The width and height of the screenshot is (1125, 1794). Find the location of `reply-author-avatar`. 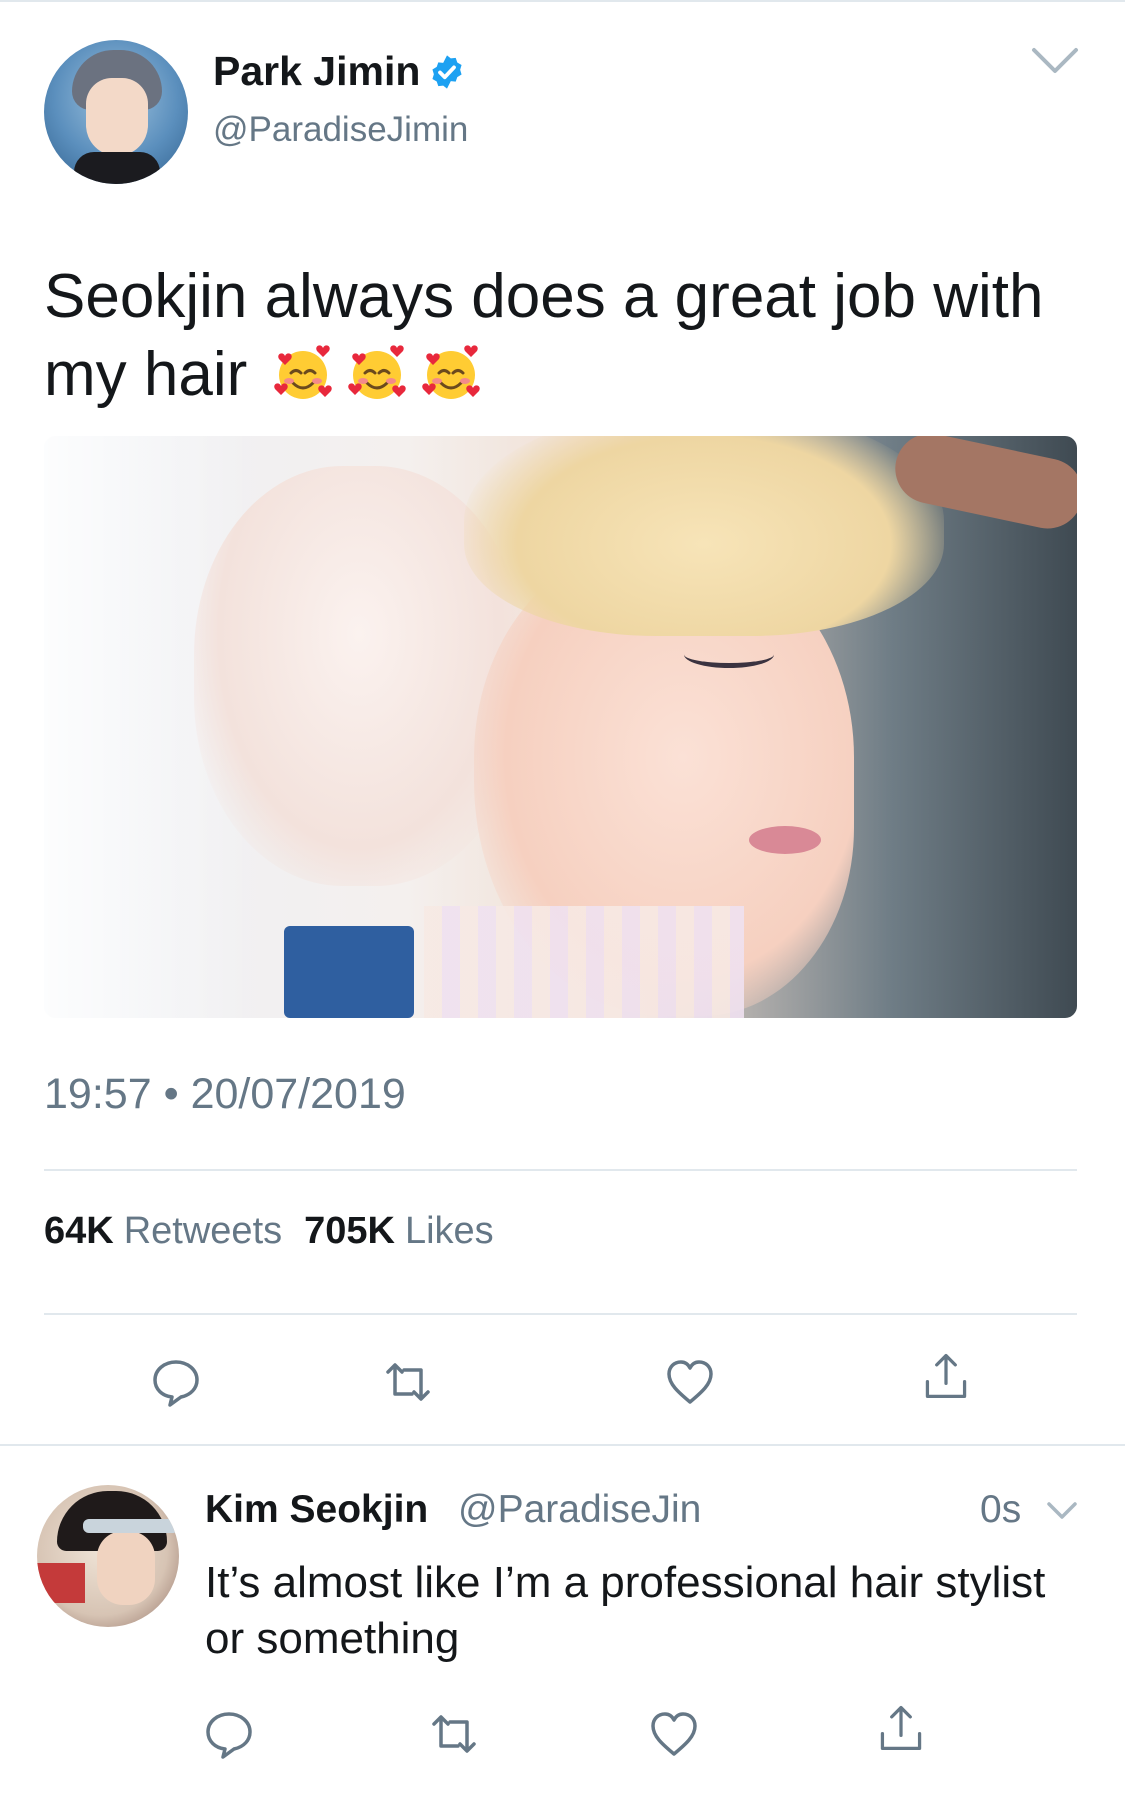

reply-author-avatar is located at coordinates (108, 1556).